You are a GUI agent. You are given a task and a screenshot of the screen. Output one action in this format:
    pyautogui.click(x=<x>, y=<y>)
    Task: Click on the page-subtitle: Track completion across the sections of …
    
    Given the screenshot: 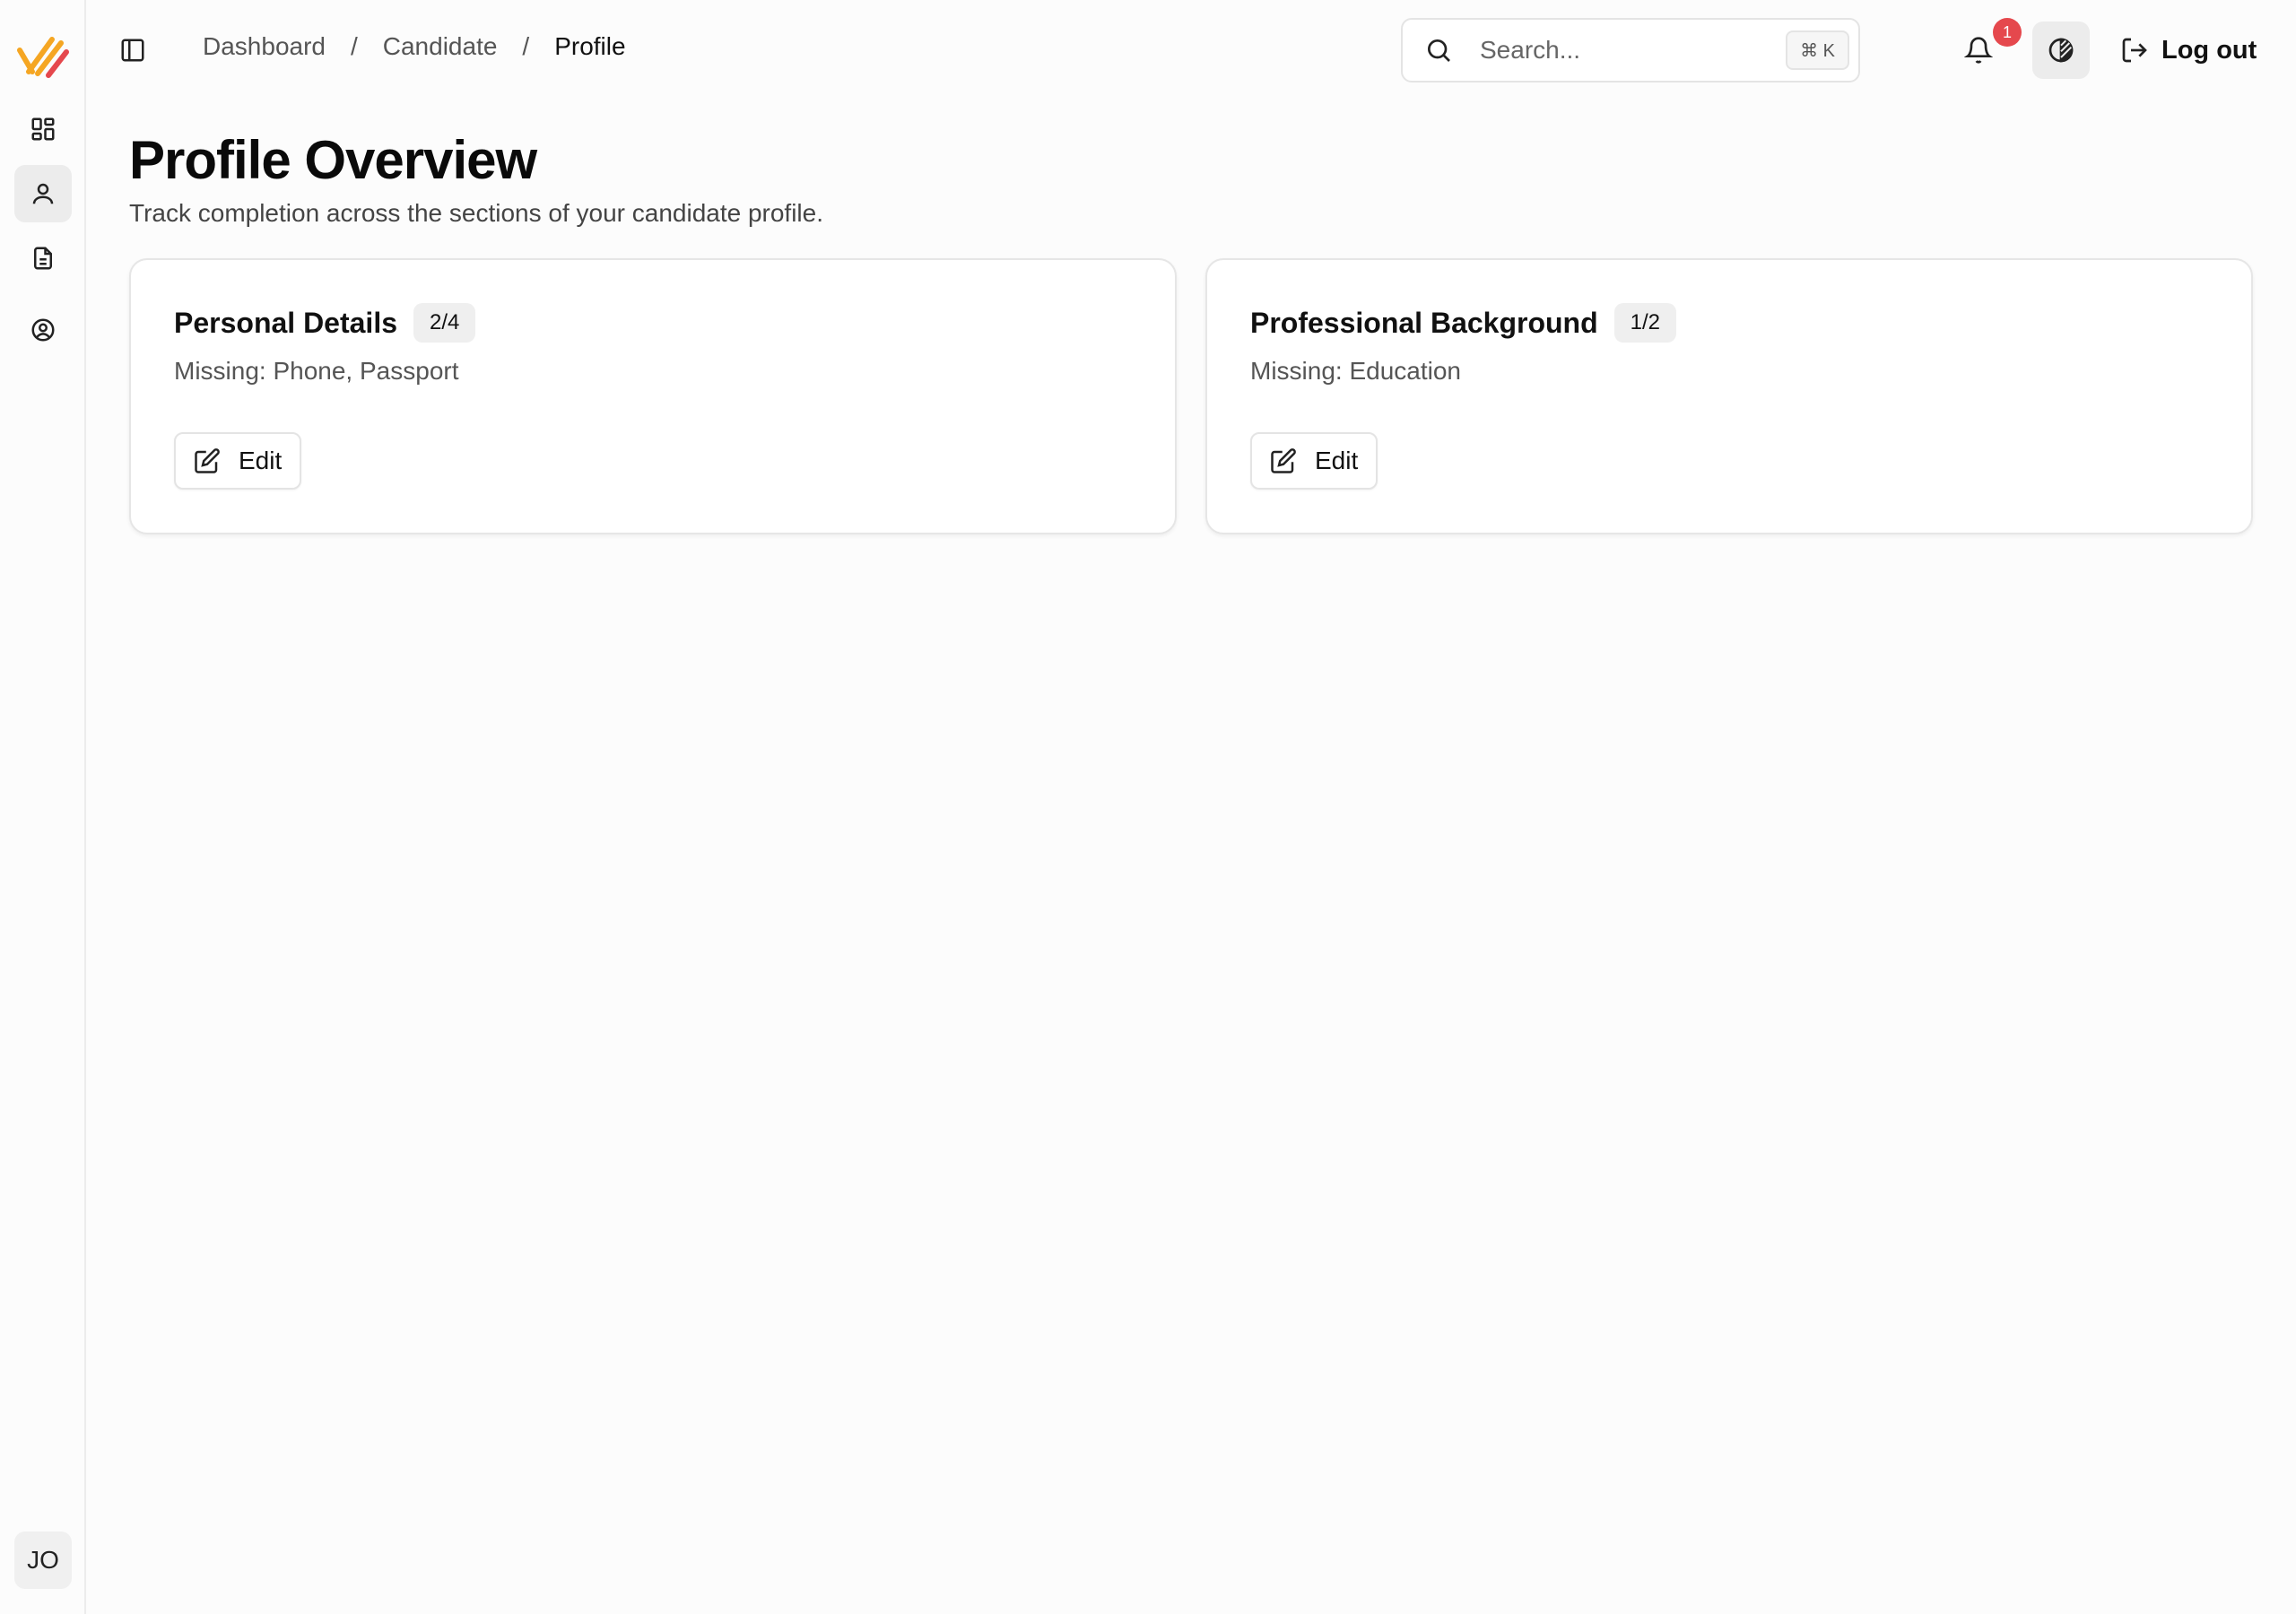 What is the action you would take?
    pyautogui.click(x=476, y=213)
    